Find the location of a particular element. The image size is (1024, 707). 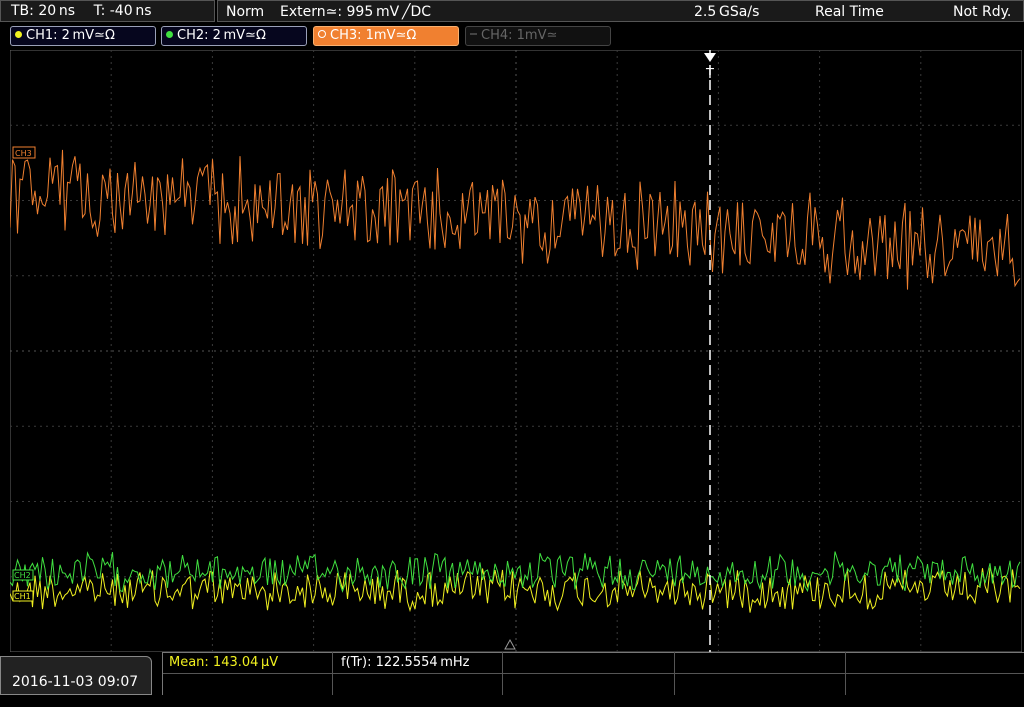

channel-3-label: CH3: 1mV≃Ω is located at coordinates (373, 35).